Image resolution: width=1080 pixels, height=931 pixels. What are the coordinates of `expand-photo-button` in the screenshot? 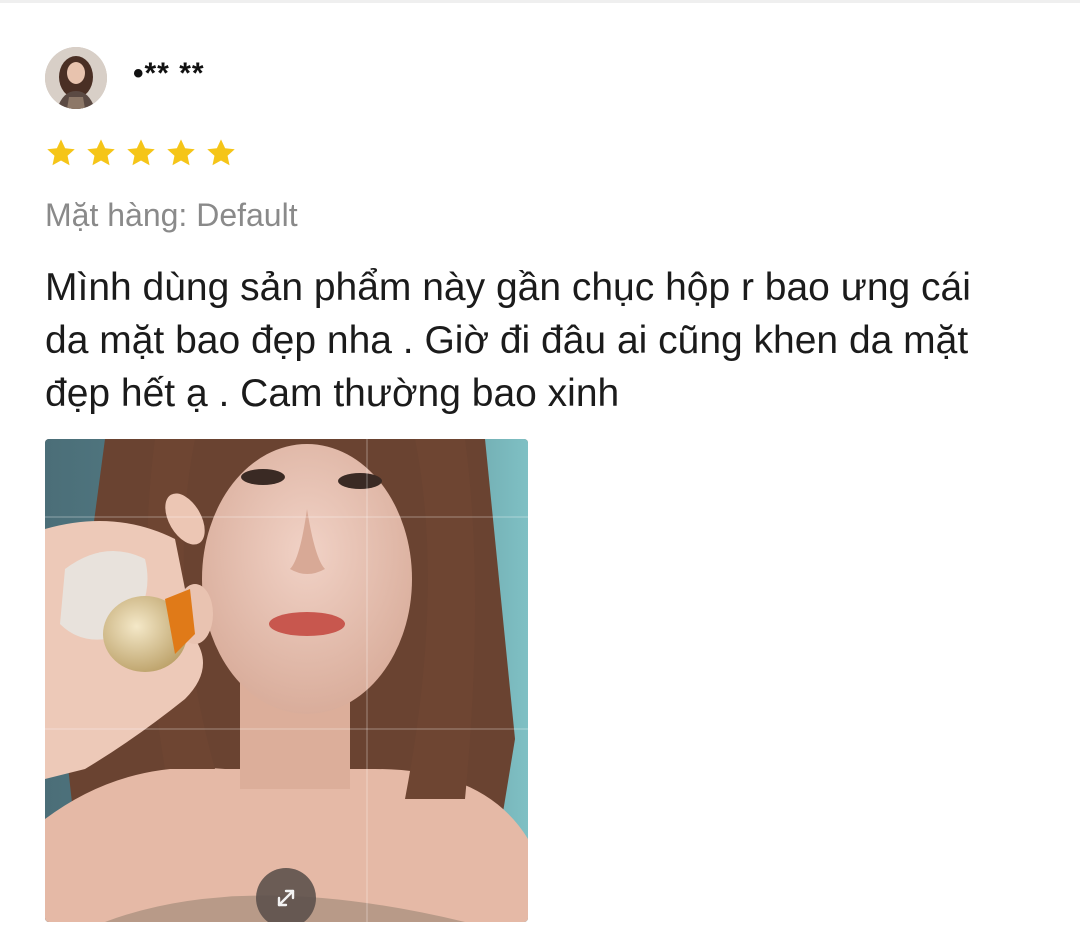 It's located at (286, 895).